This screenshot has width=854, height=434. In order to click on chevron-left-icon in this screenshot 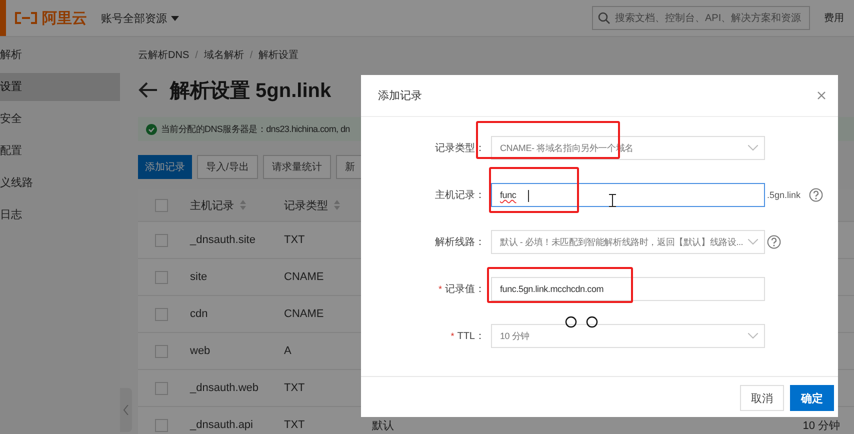, I will do `click(126, 410)`.